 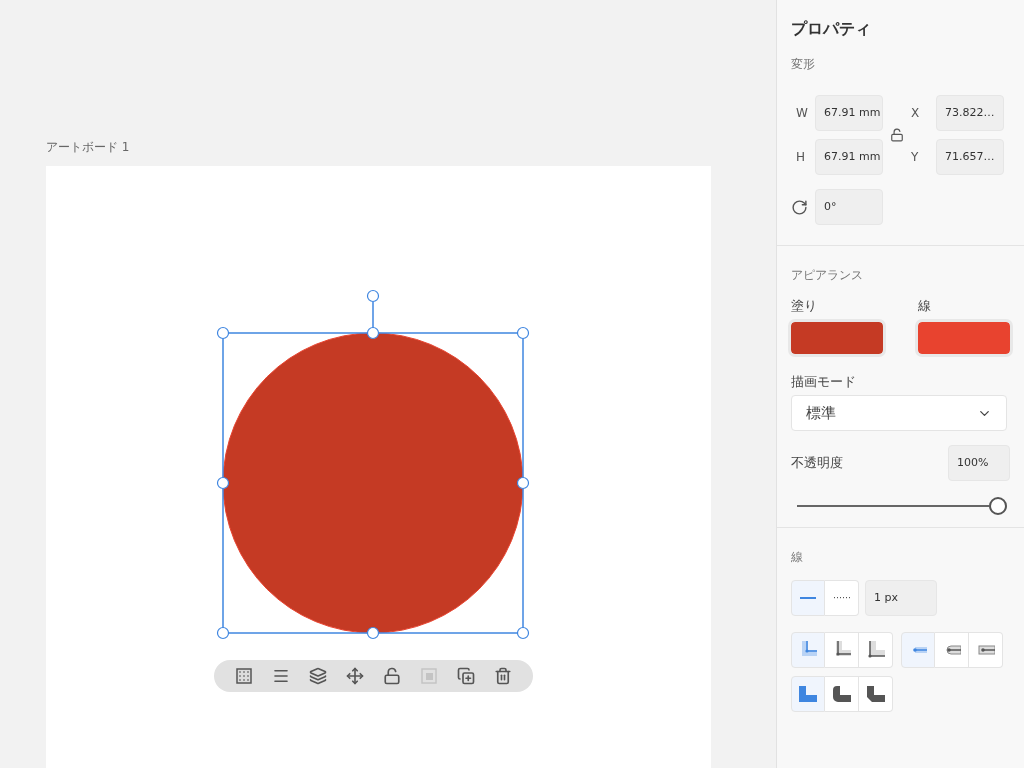 I want to click on stroke-width-field: 1 px, so click(x=901, y=598).